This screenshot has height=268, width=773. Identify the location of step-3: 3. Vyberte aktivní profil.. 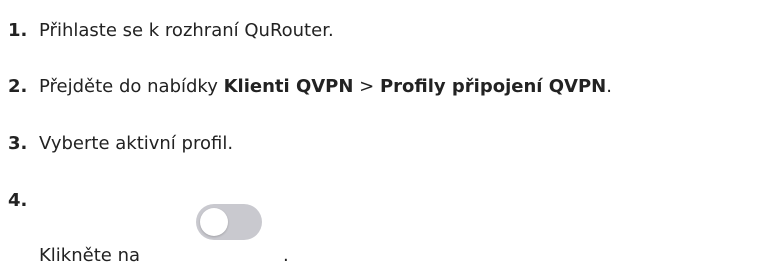
(120, 144).